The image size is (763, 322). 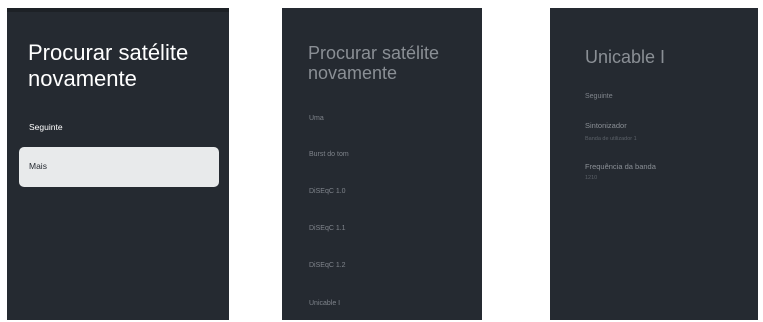 What do you see at coordinates (606, 125) in the screenshot?
I see `tuner-setting: Sintonizador` at bounding box center [606, 125].